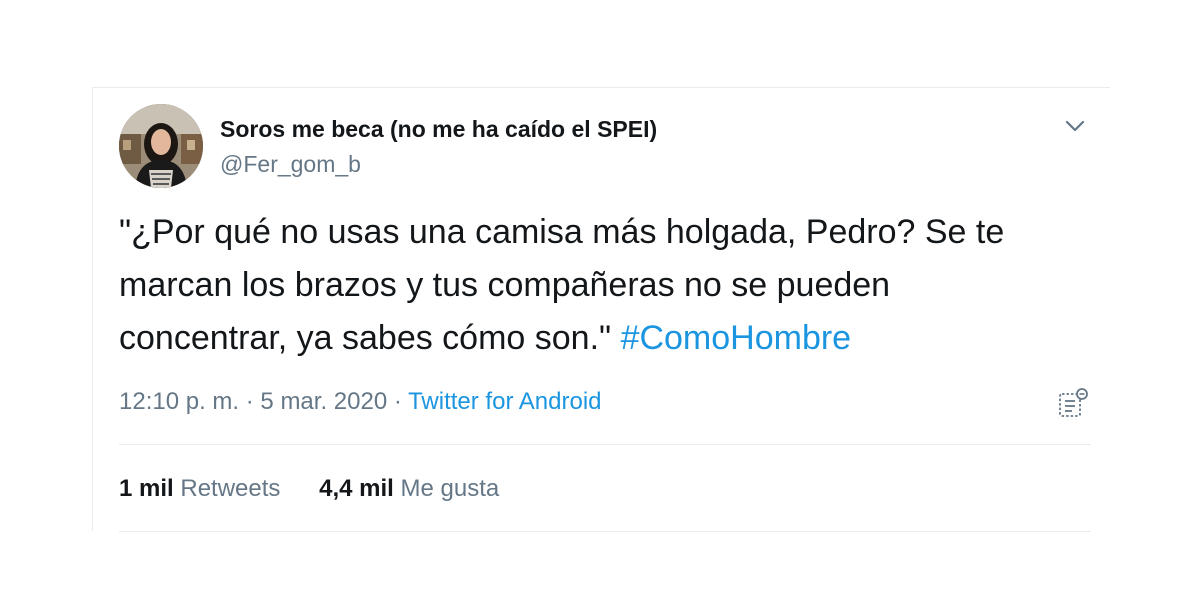 The image size is (1200, 600). Describe the element at coordinates (146, 488) in the screenshot. I see `retweets-count: 1 mil` at that location.